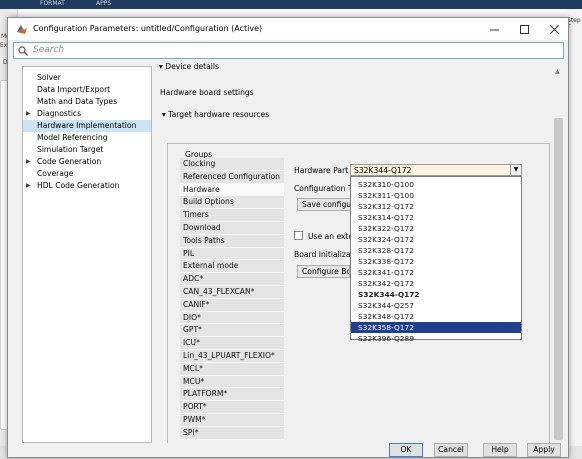 This screenshot has height=459, width=582. Describe the element at coordinates (436, 206) in the screenshot. I see `dropdown-option: S32K312-Q172` at that location.